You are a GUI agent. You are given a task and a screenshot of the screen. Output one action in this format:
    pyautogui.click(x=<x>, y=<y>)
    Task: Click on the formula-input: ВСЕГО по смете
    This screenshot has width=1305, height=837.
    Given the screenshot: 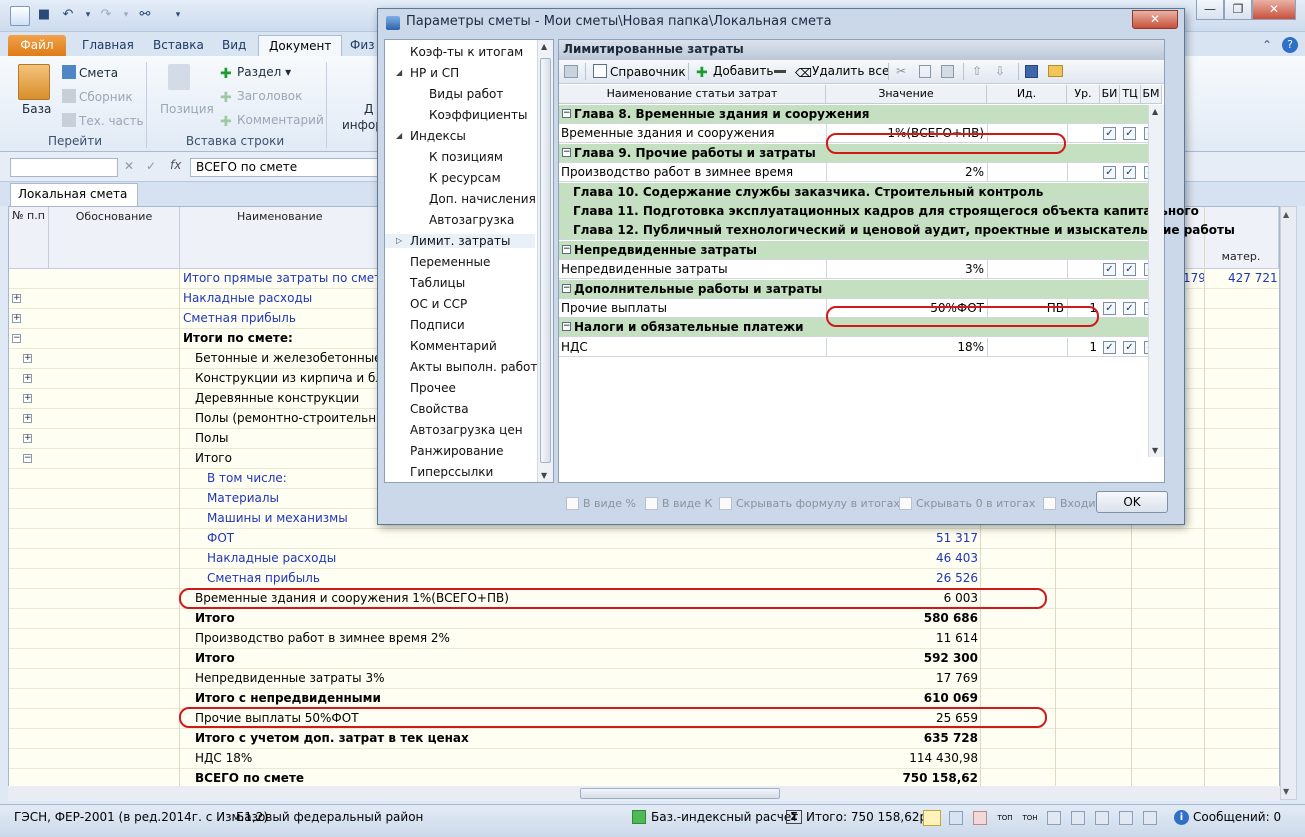 What is the action you would take?
    pyautogui.click(x=285, y=167)
    